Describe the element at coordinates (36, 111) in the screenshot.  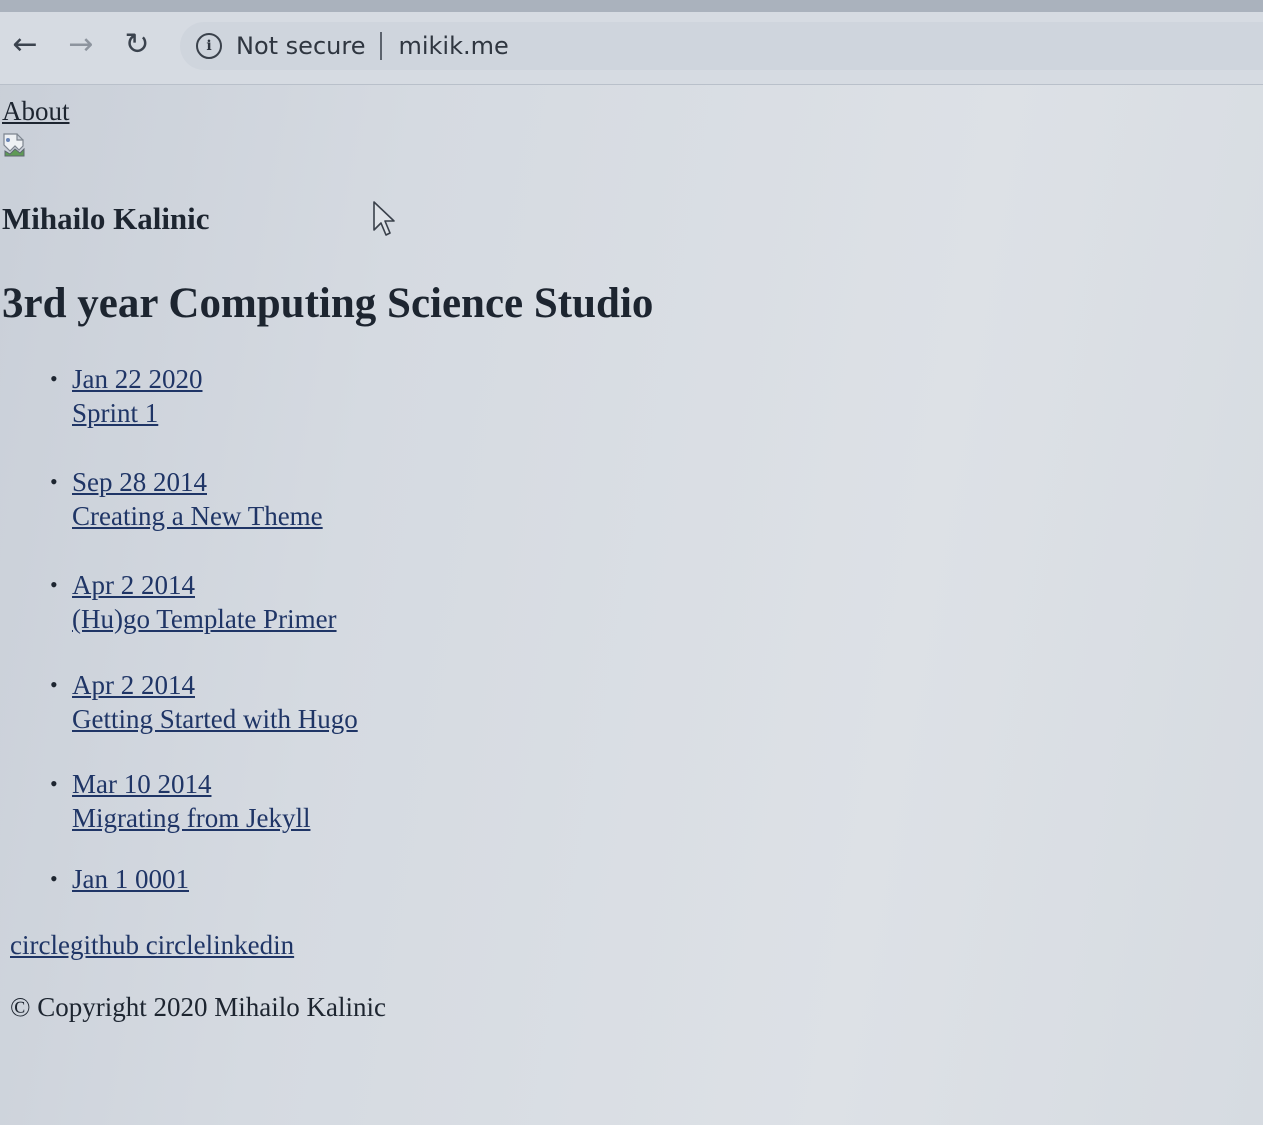
I see `about-link: About` at that location.